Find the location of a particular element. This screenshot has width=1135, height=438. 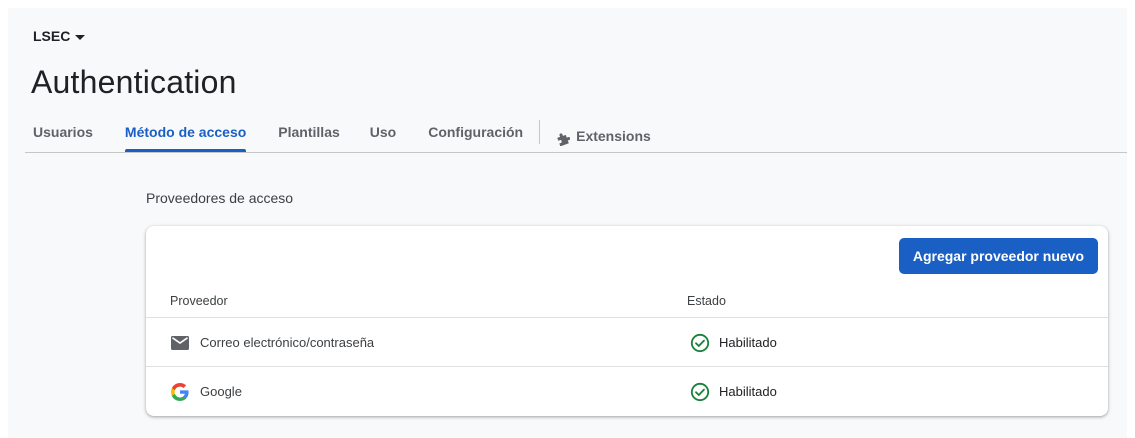

provider-cell: Google is located at coordinates (206, 391).